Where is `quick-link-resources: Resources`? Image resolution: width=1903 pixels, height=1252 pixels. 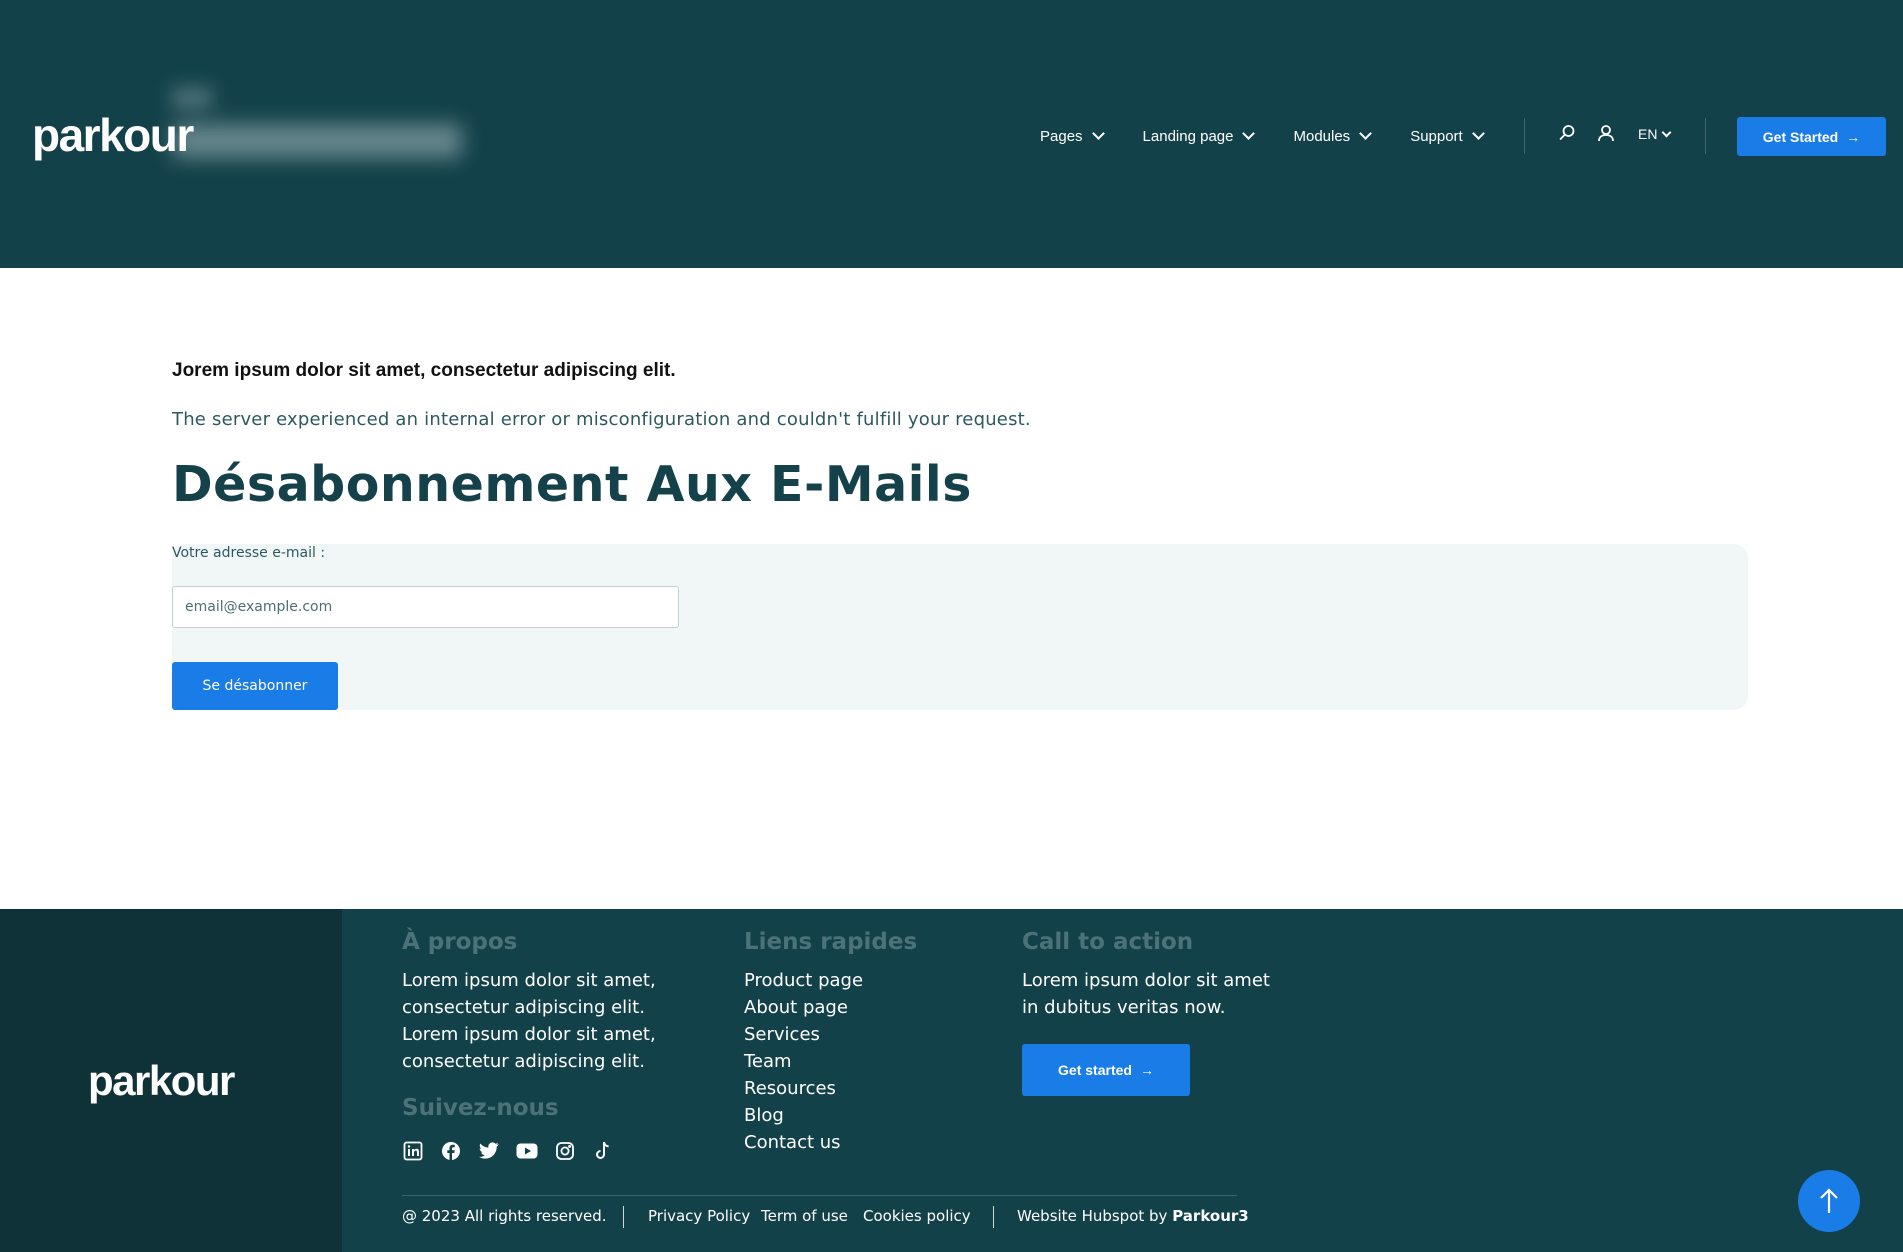
quick-link-resources: Resources is located at coordinates (803, 1088).